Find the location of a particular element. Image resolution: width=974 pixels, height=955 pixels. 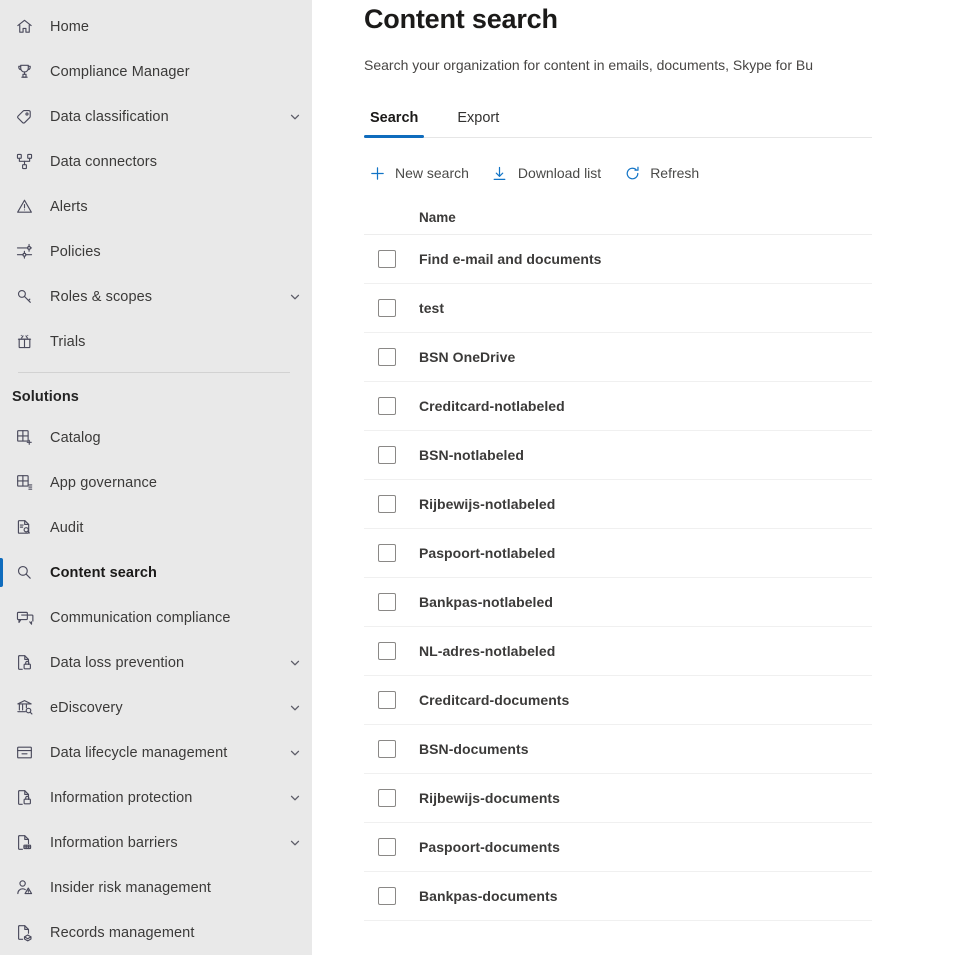

sidebar-item-label: Alerts is located at coordinates (69, 206).